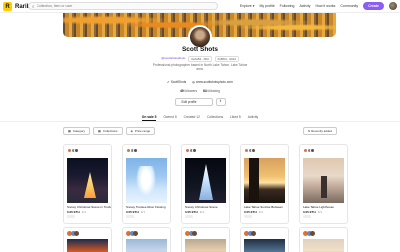  Describe the element at coordinates (7, 6) in the screenshot. I see `logo-mark-icon: R` at that location.